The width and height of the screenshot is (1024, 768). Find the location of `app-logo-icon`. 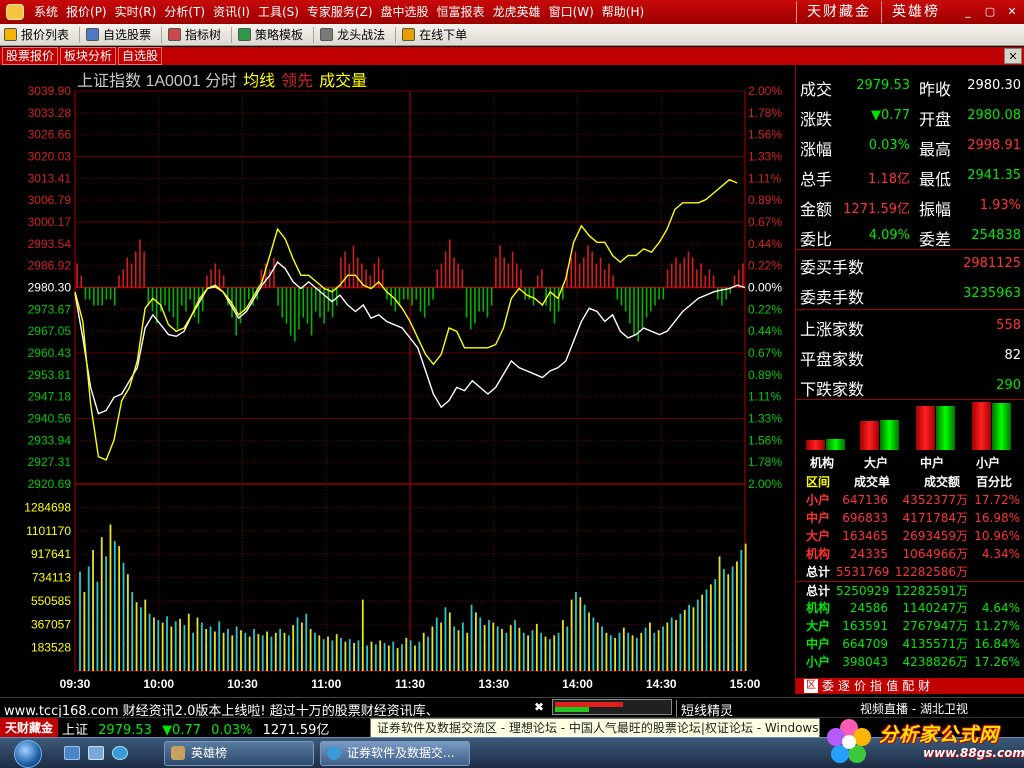

app-logo-icon is located at coordinates (15, 12).